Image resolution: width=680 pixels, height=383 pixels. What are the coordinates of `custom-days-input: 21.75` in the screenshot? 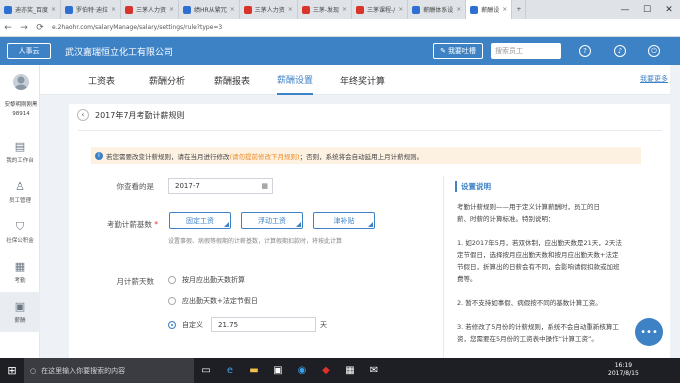 It's located at (263, 324).